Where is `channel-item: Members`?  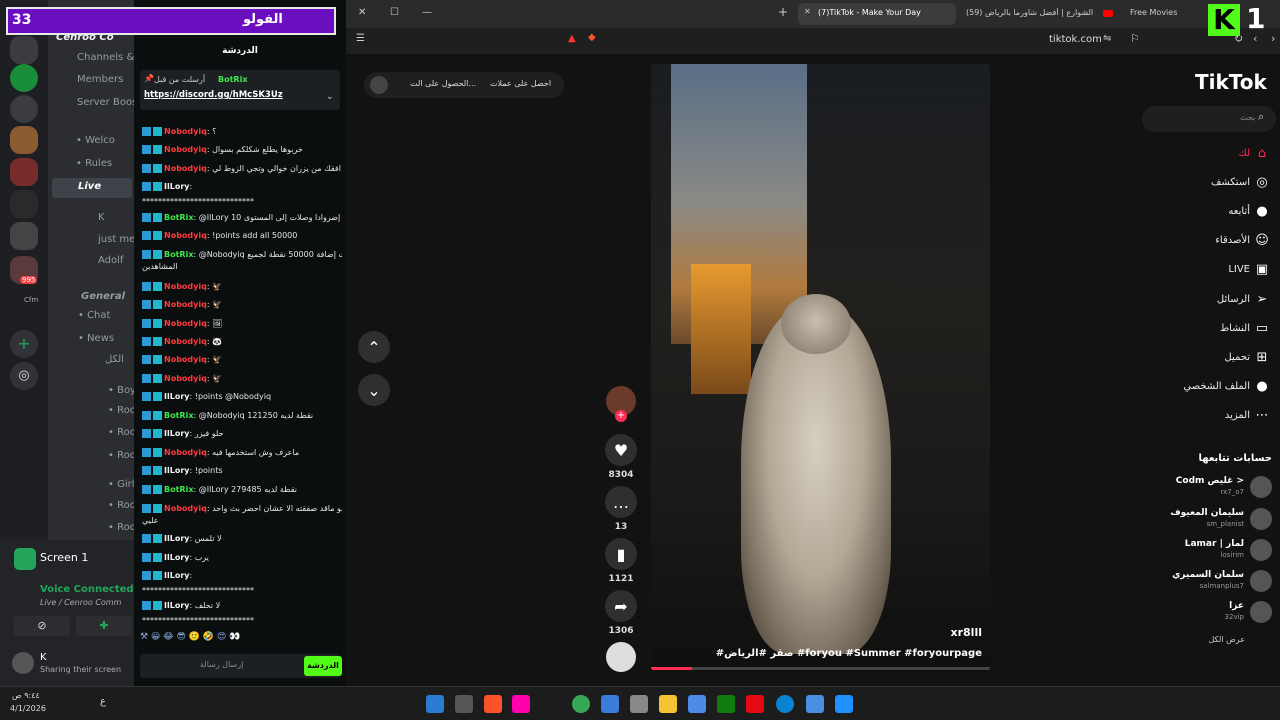 channel-item: Members is located at coordinates (105, 79).